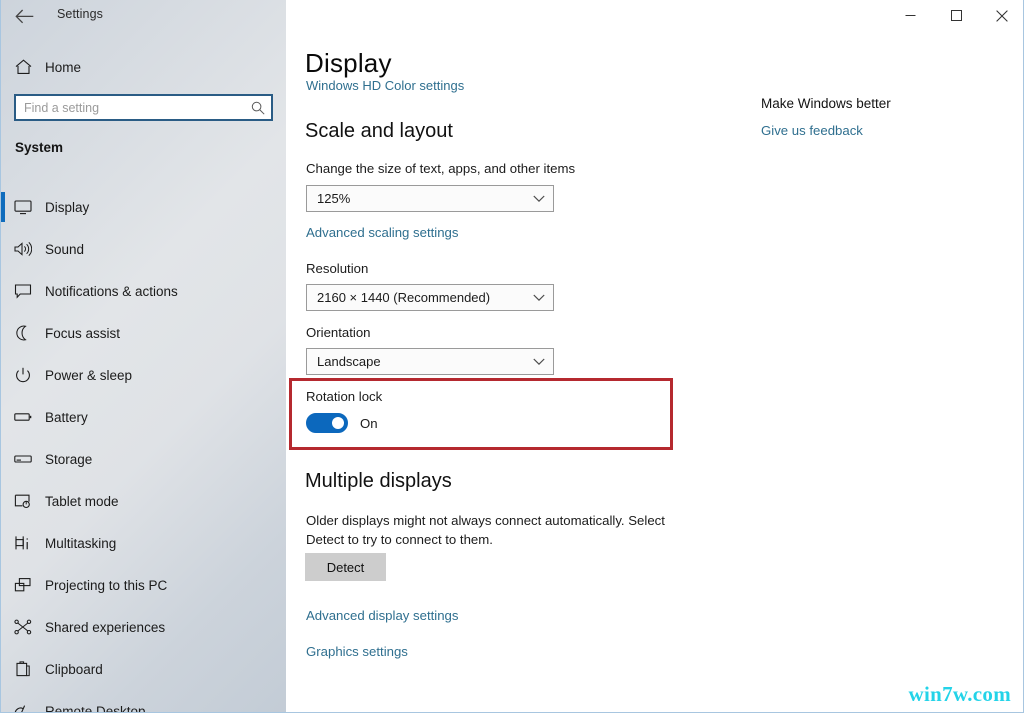  What do you see at coordinates (143, 417) in the screenshot?
I see `sidebar-item-battery: Battery` at bounding box center [143, 417].